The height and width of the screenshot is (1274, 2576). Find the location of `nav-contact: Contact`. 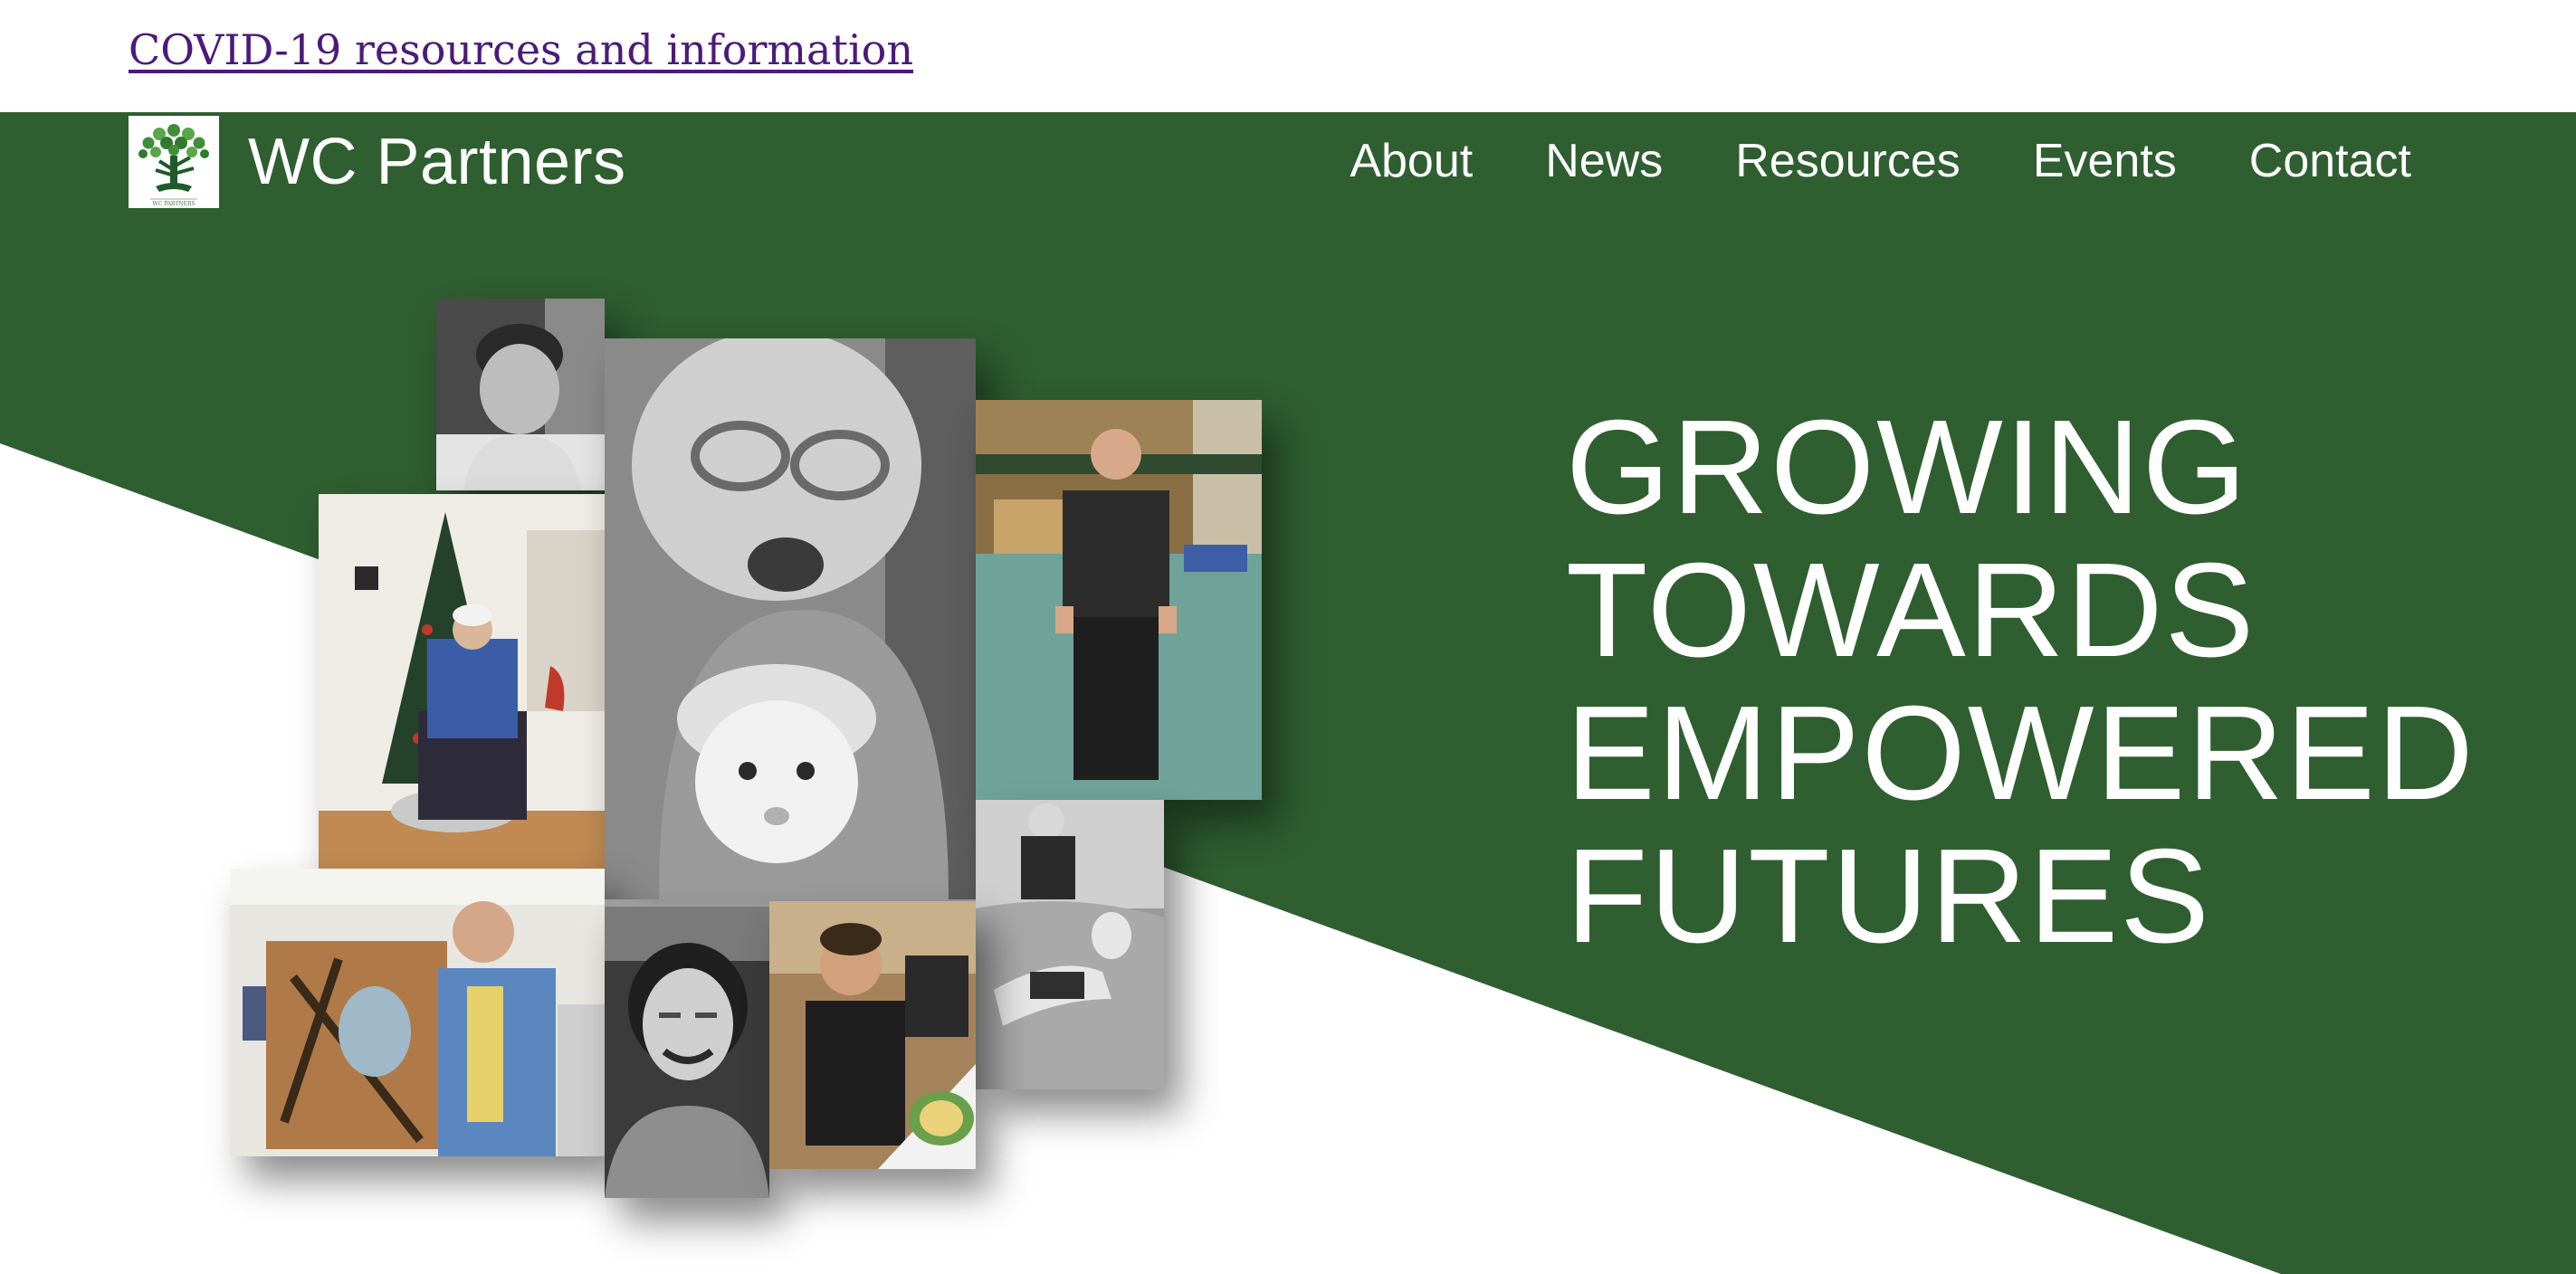

nav-contact: Contact is located at coordinates (2330, 161).